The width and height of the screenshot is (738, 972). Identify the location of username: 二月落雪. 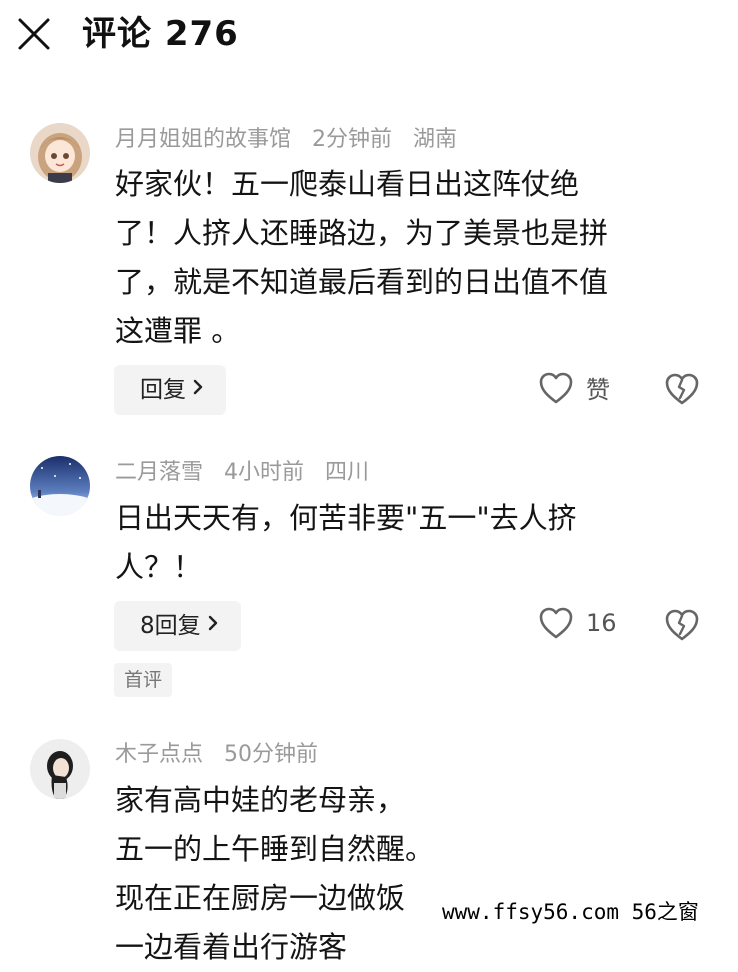
(159, 472).